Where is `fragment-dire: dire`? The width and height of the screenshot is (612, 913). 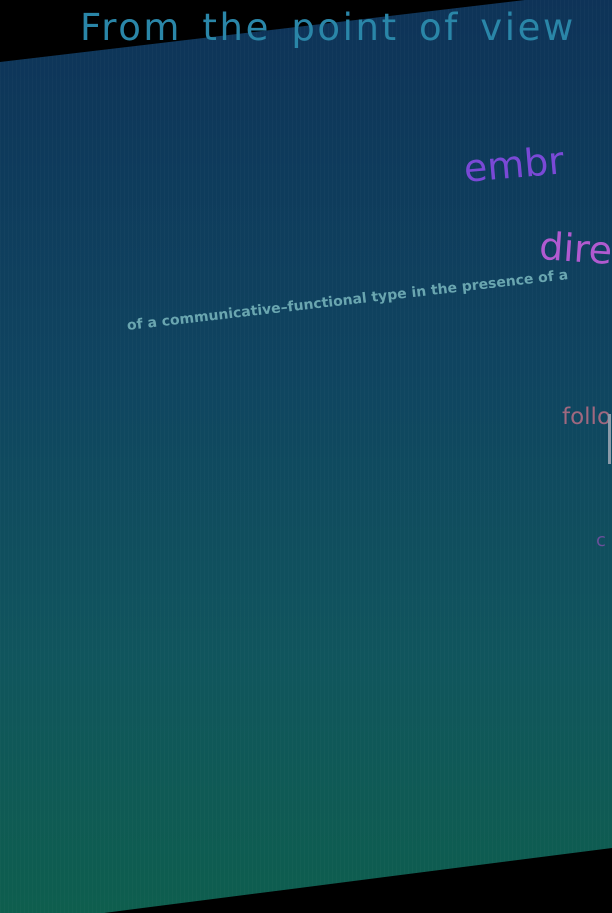 fragment-dire: dire is located at coordinates (574, 248).